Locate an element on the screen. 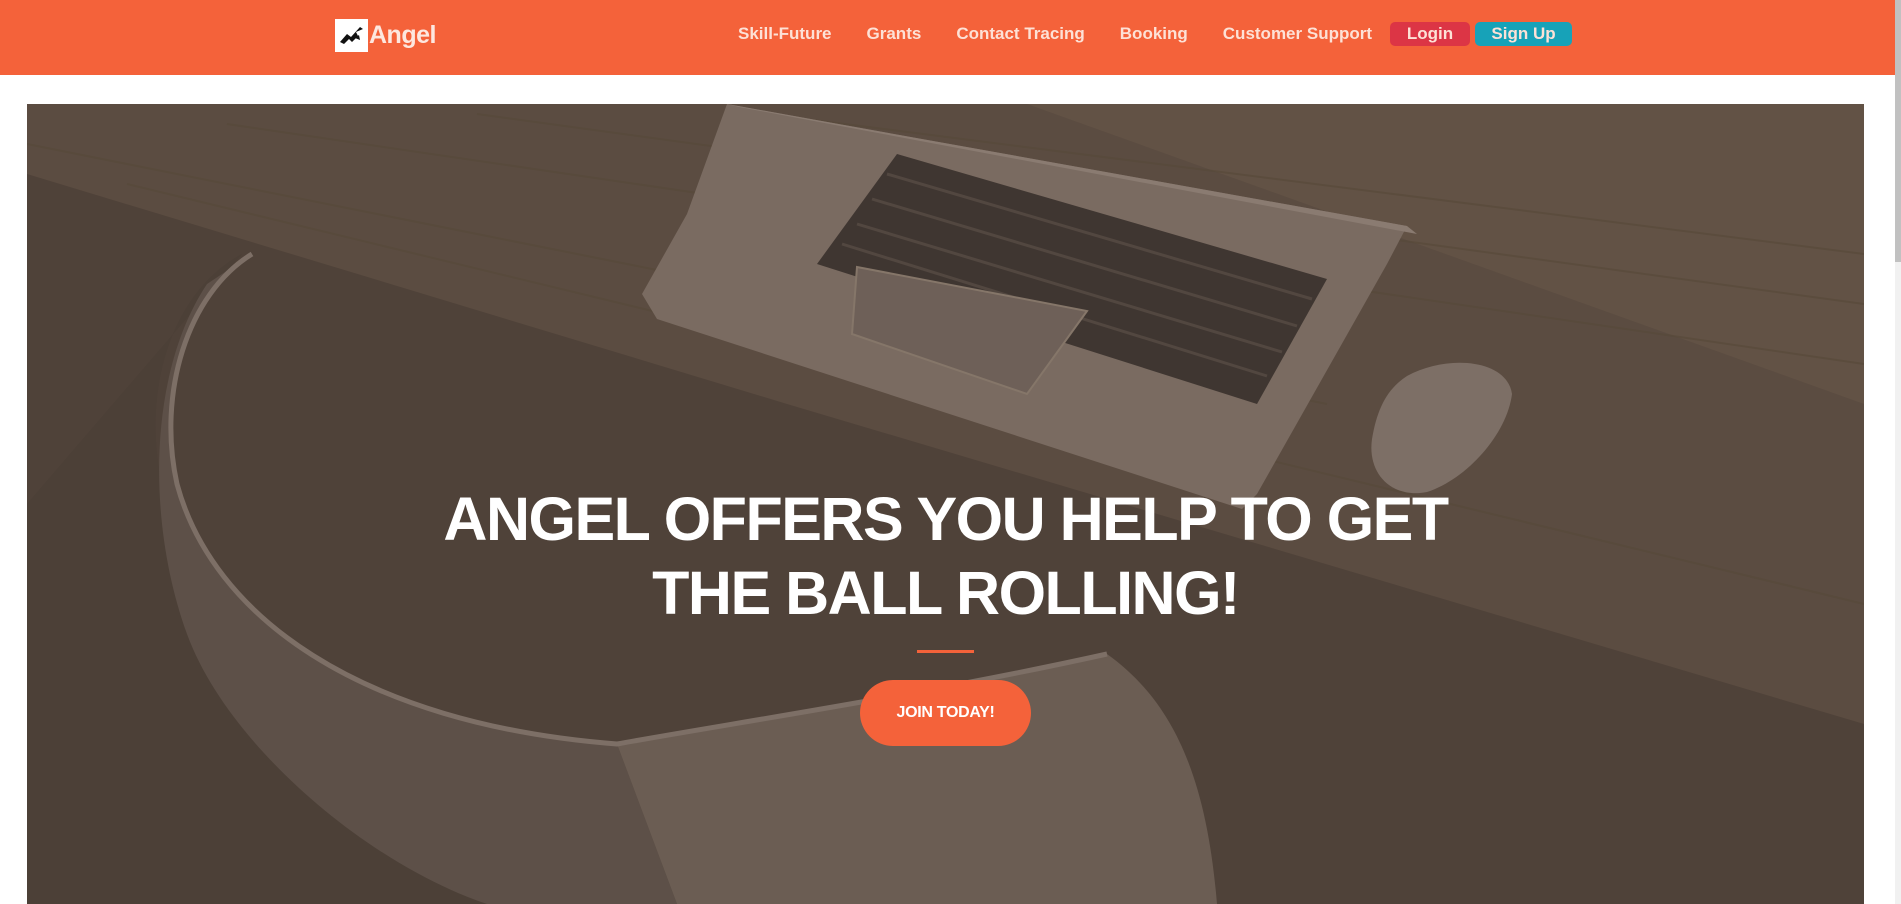 This screenshot has height=904, width=1901. nav-link-contact-tracing: Contact Tracing is located at coordinates (1020, 34).